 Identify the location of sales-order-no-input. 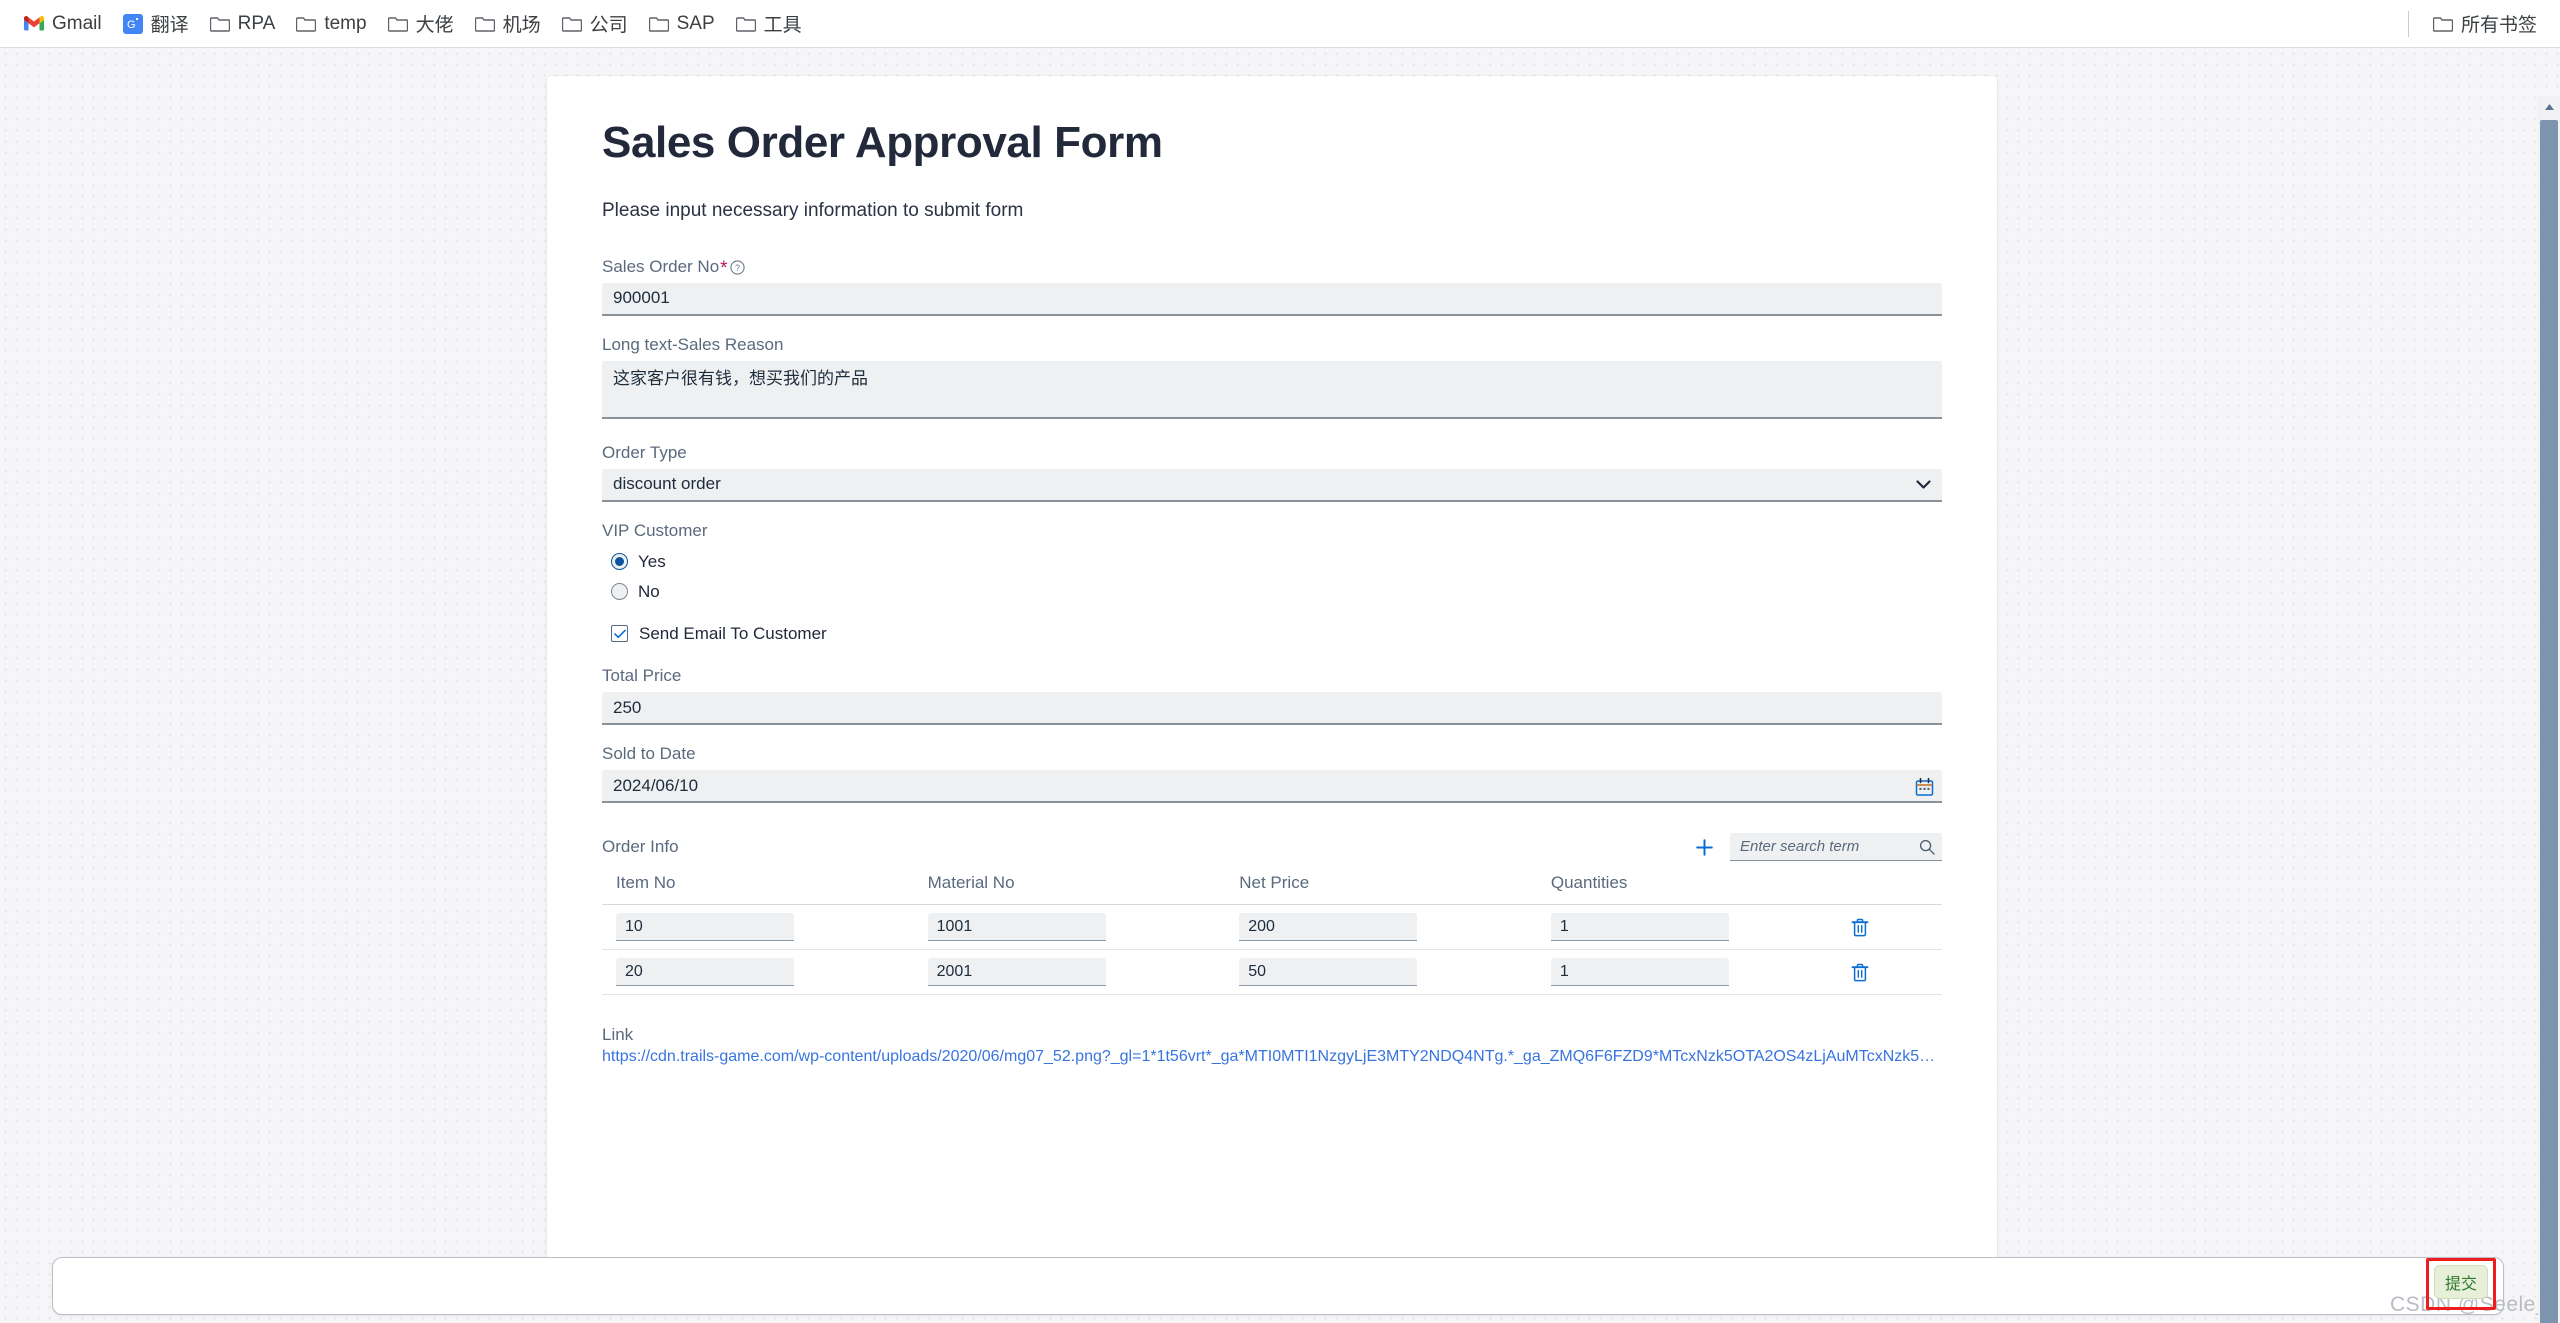
(1272, 299).